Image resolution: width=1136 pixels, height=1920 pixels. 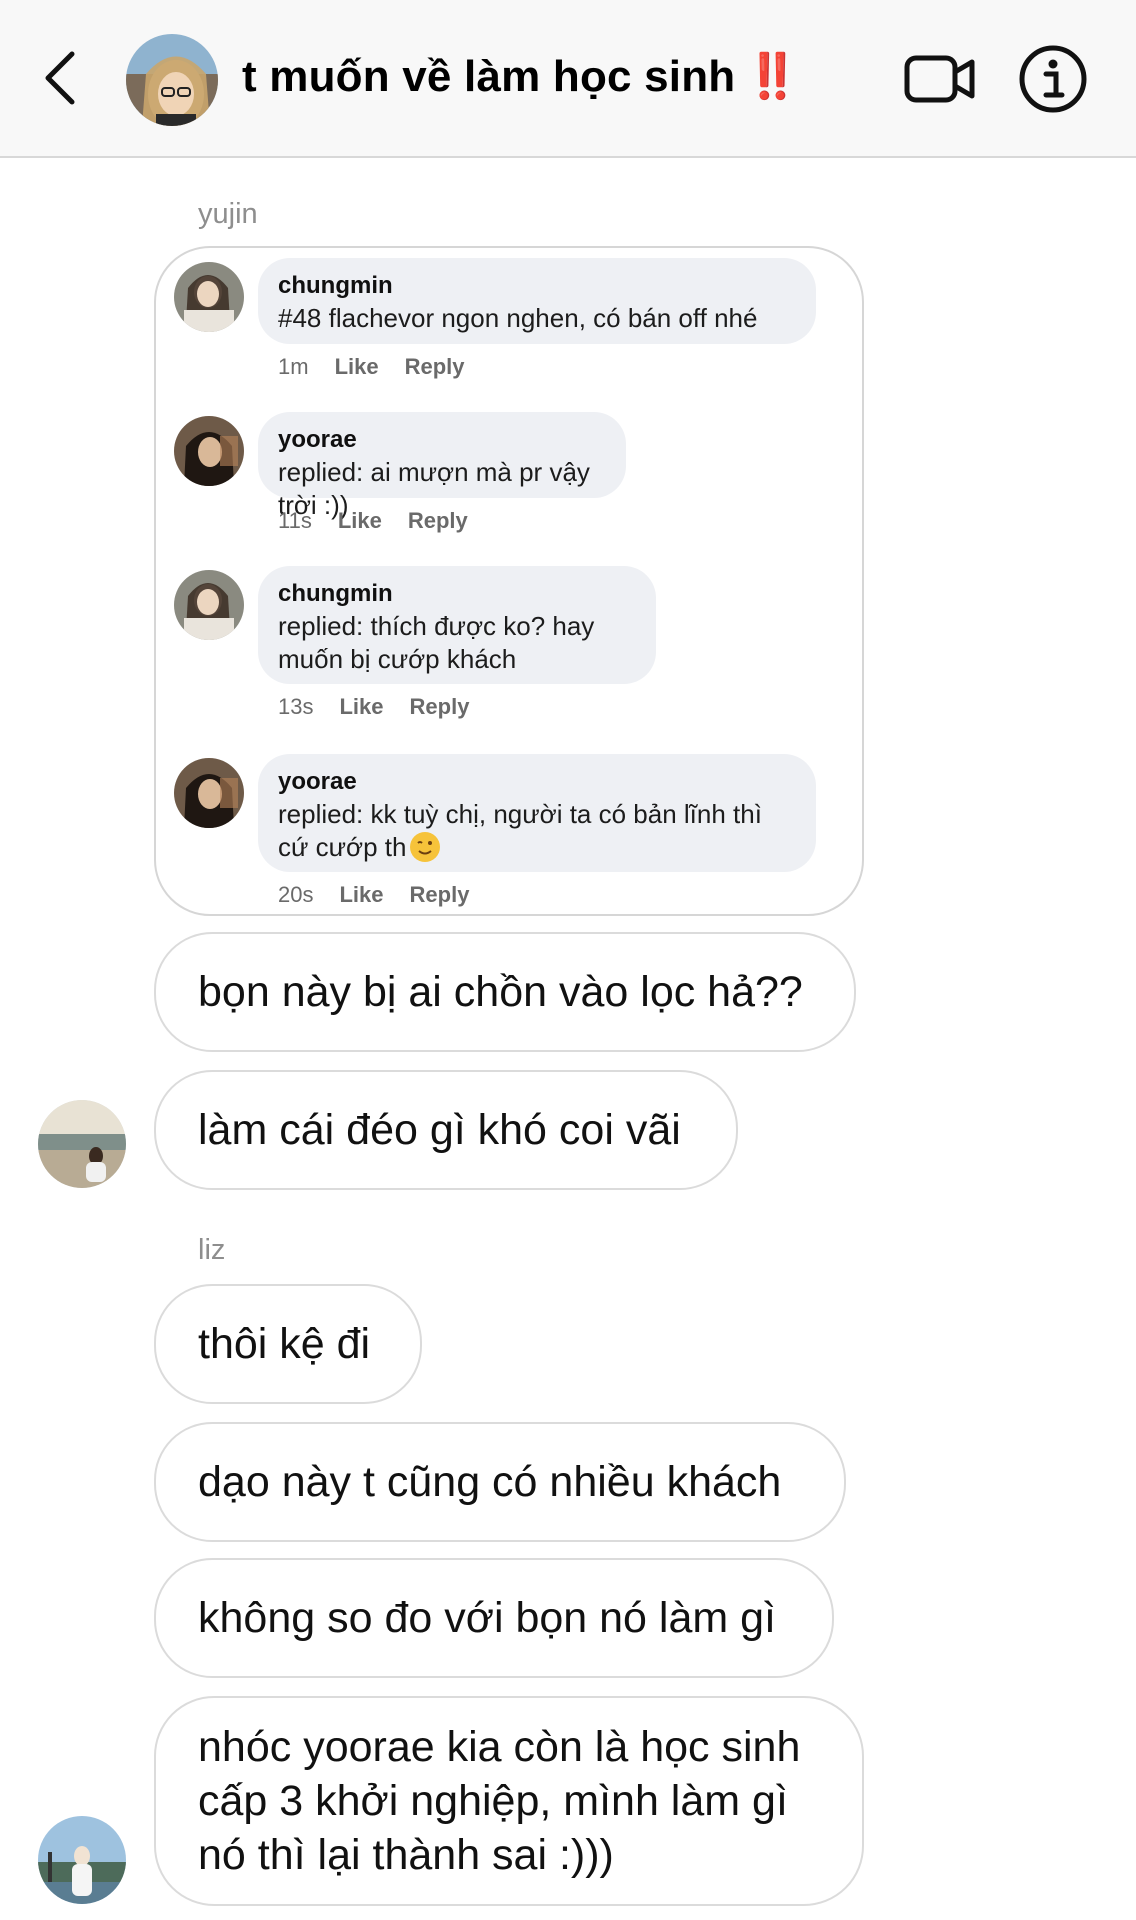 I want to click on message-text: thôi kệ đi, so click(x=284, y=1343).